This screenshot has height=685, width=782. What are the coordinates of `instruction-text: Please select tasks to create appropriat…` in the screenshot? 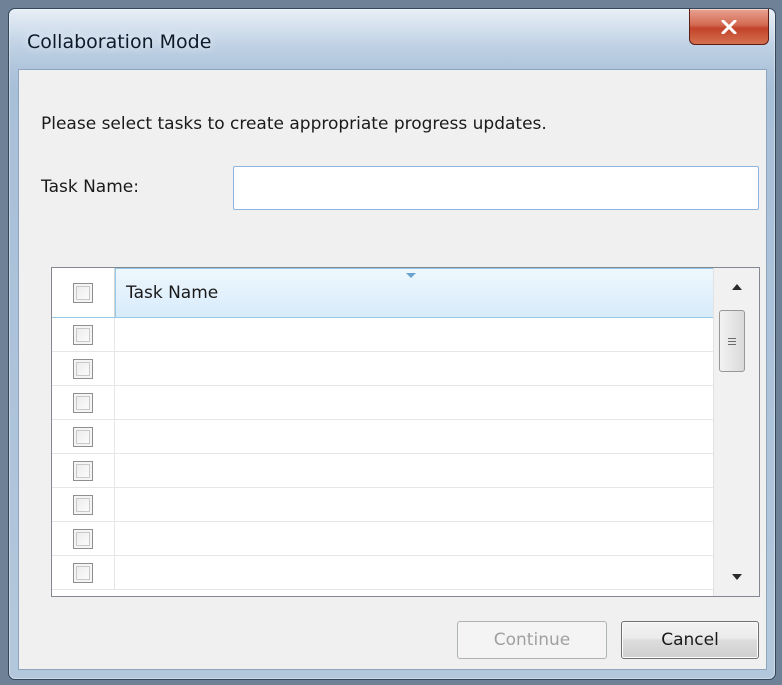 It's located at (294, 124).